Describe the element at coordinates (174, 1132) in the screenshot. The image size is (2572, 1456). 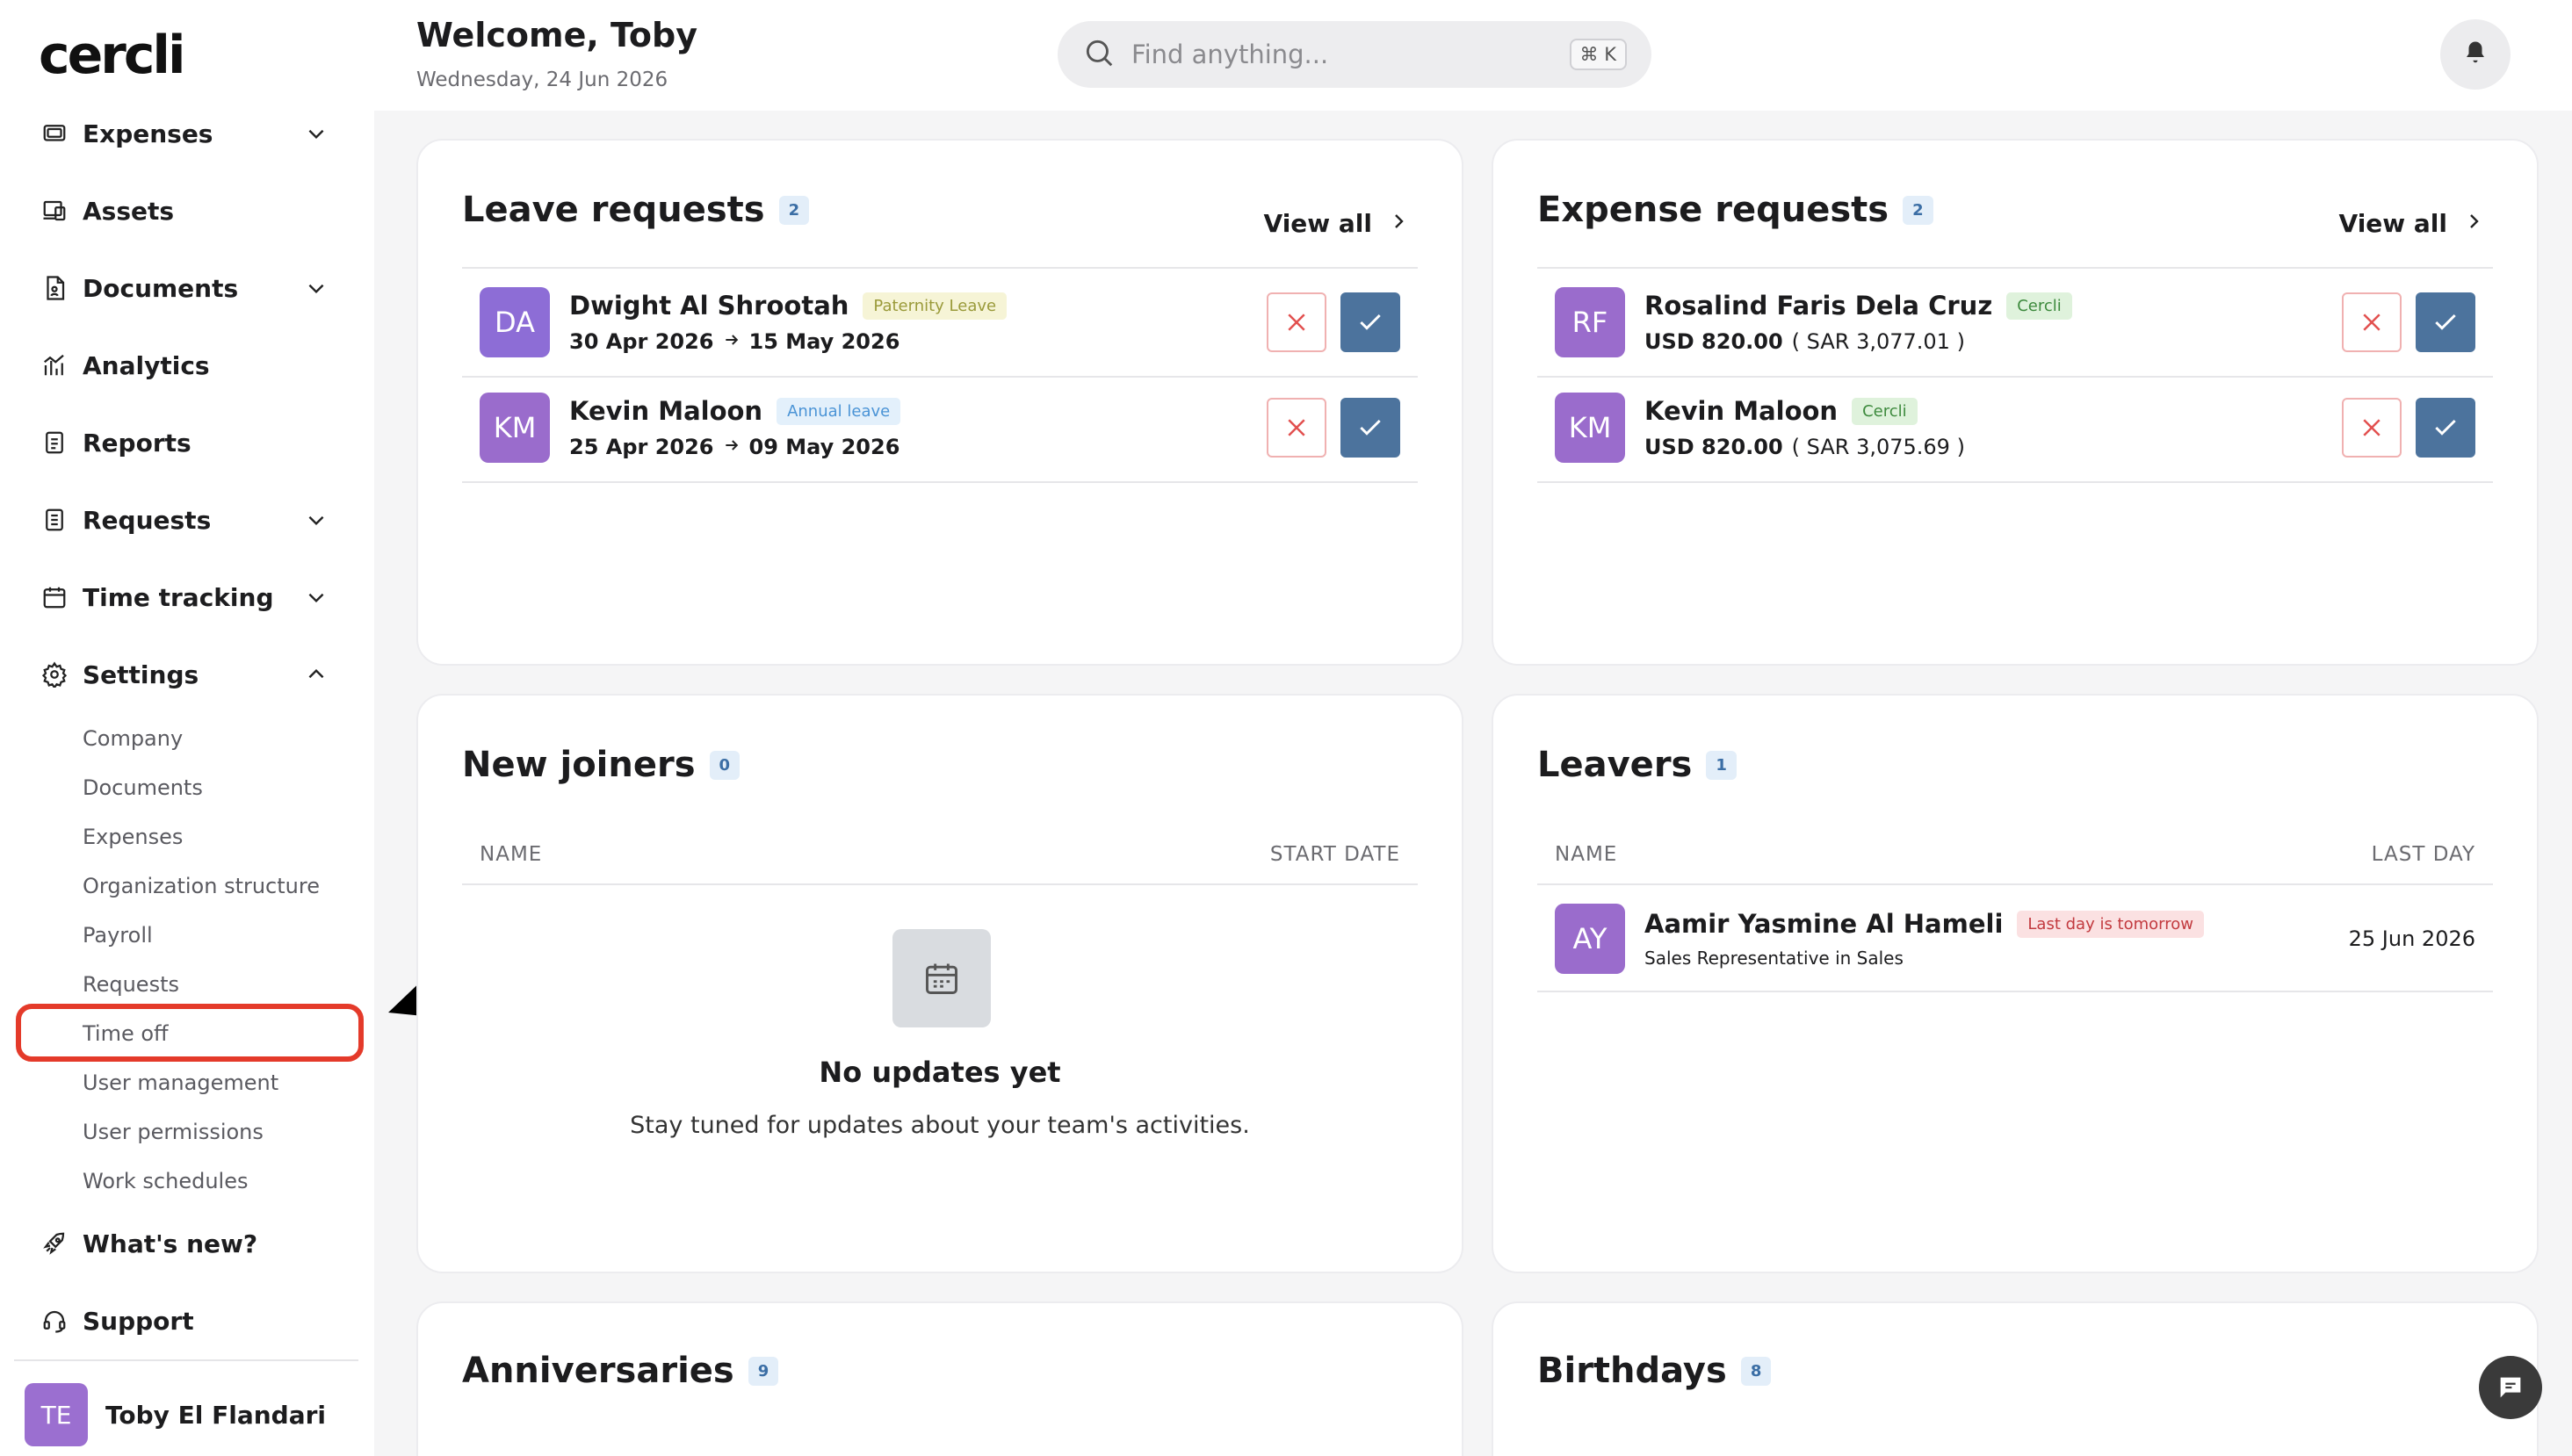
I see `settings-subitem-user-permissions: User permissions` at that location.